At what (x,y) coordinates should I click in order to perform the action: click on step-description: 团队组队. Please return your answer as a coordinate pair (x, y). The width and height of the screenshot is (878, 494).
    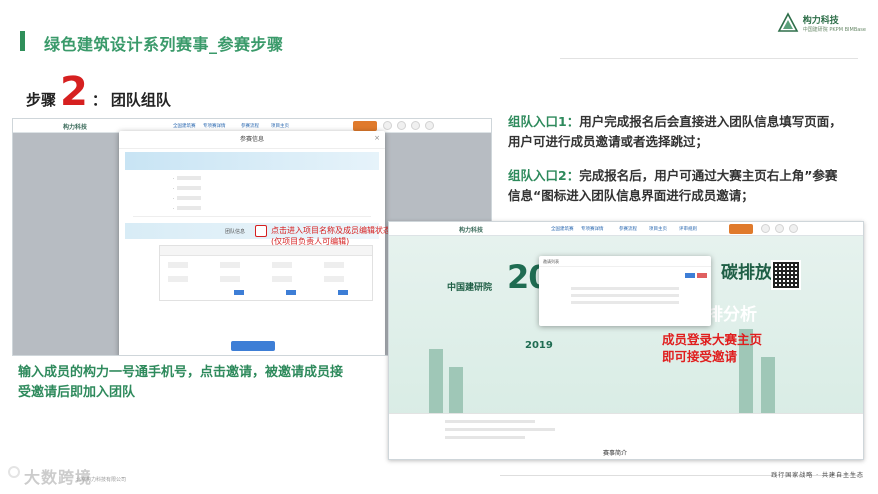
    Looking at the image, I should click on (140, 100).